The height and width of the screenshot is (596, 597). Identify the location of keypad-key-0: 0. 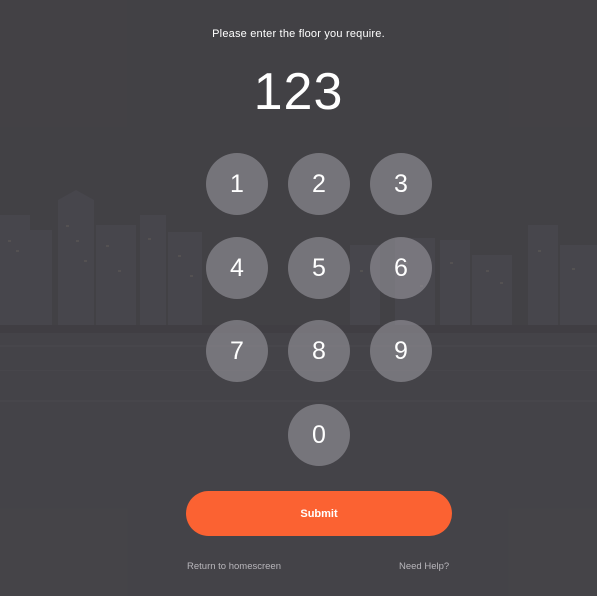
(319, 435).